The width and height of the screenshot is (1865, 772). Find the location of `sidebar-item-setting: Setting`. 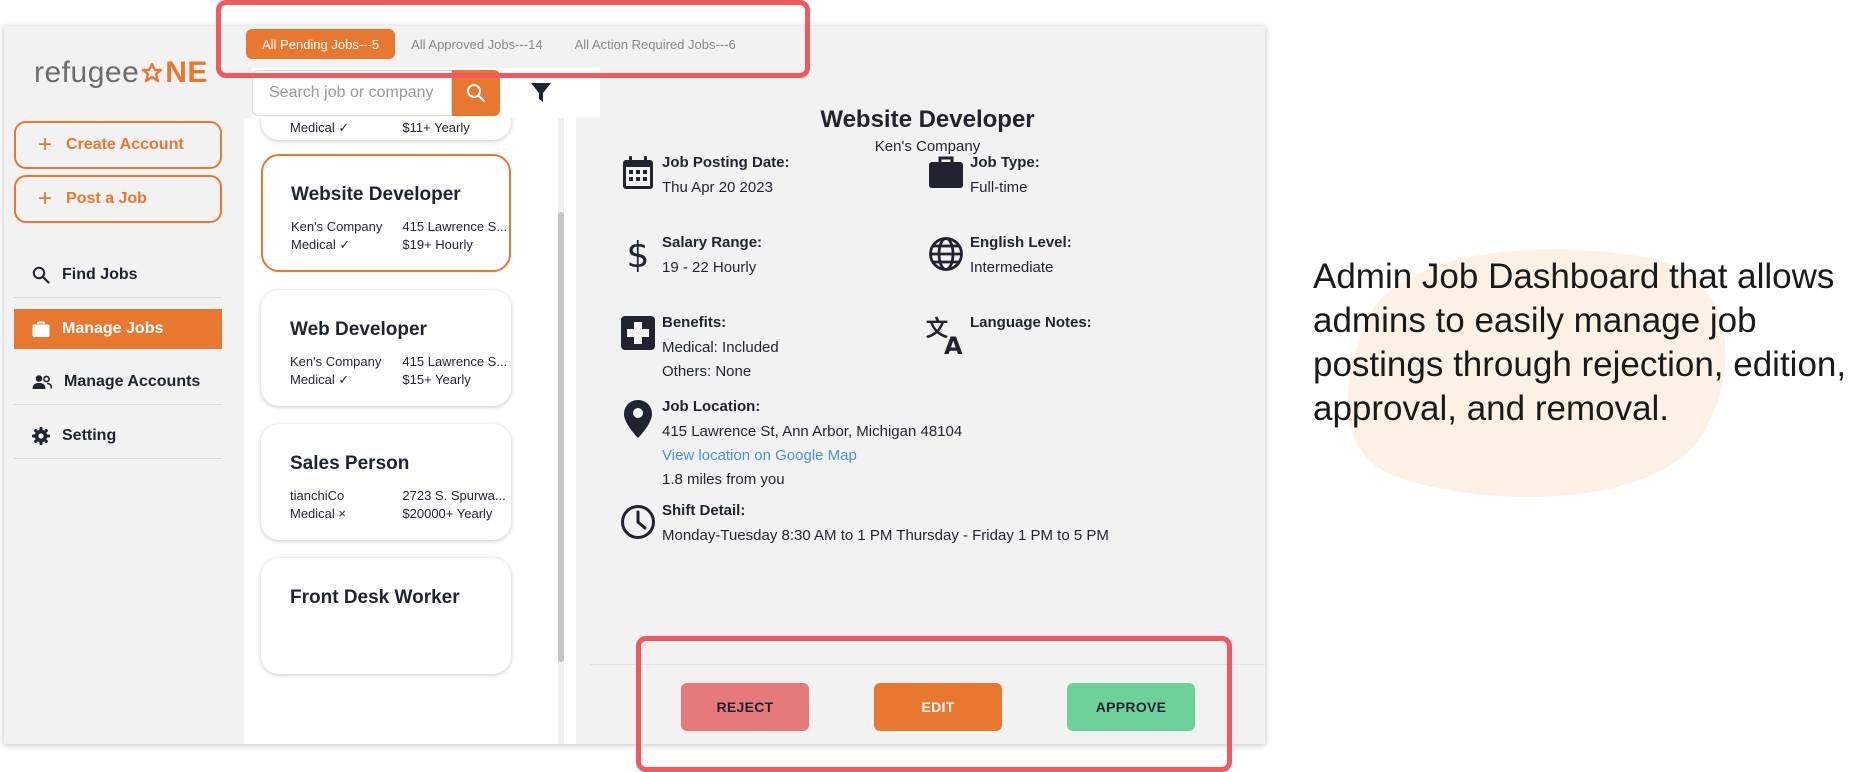

sidebar-item-setting: Setting is located at coordinates (118, 436).